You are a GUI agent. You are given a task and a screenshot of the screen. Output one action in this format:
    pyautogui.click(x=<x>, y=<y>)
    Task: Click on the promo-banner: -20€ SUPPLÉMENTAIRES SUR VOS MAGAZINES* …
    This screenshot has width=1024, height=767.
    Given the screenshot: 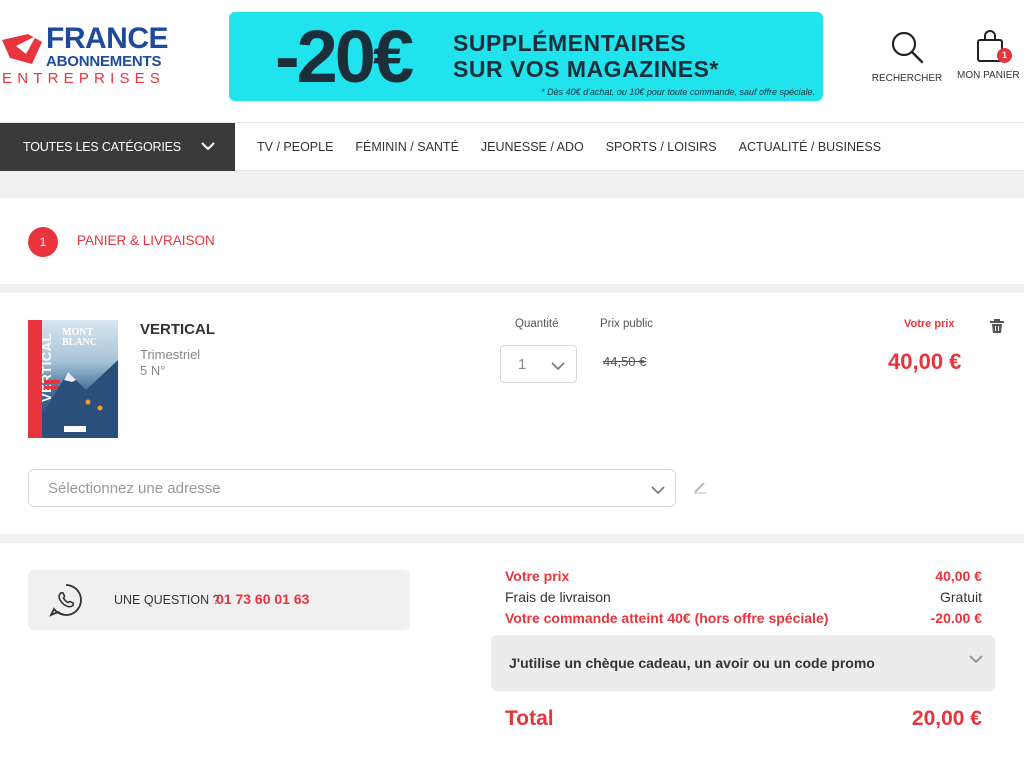 What is the action you would take?
    pyautogui.click(x=526, y=56)
    